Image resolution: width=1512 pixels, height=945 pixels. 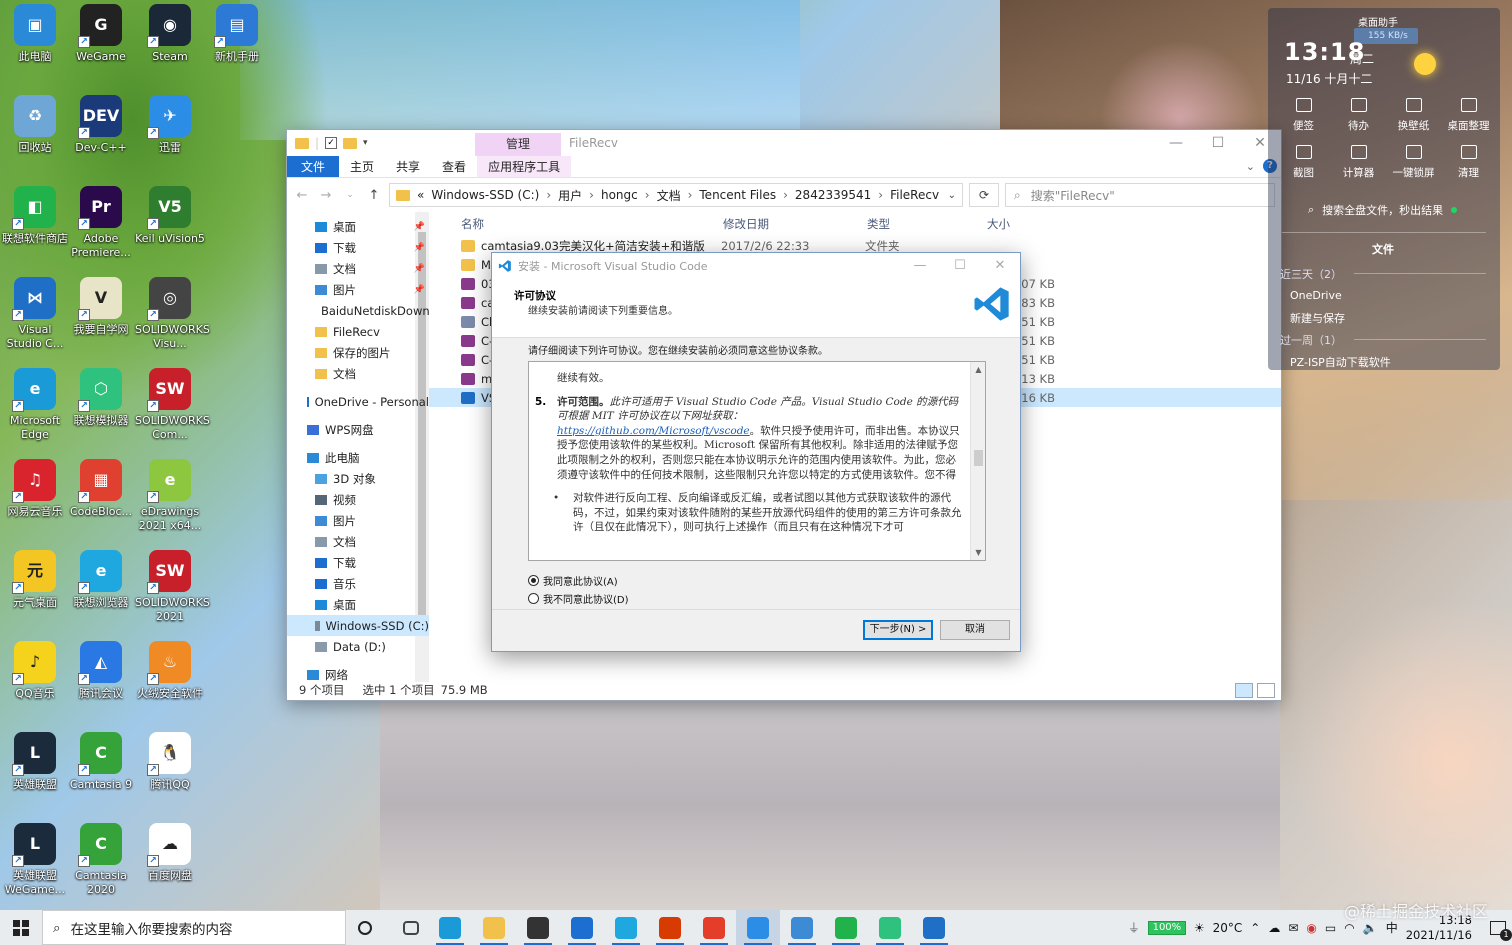 I want to click on desktop-icon: 🐧 ↗ 腾讯QQ, so click(x=170, y=762).